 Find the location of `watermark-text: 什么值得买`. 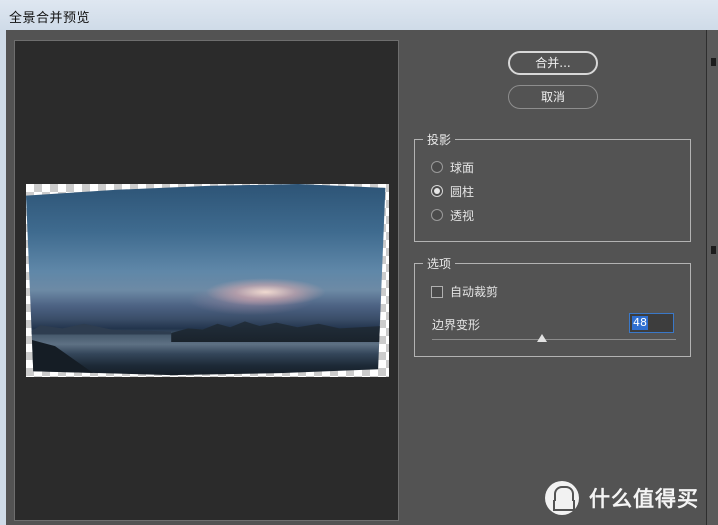

watermark-text: 什么值得买 is located at coordinates (644, 499).